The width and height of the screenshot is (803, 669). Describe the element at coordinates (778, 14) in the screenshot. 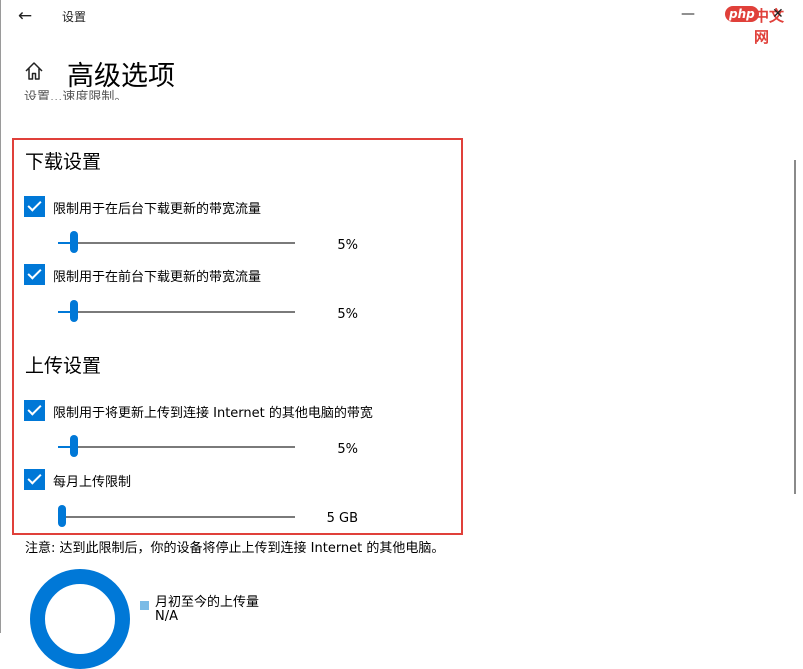

I see `close-button: ✕` at that location.